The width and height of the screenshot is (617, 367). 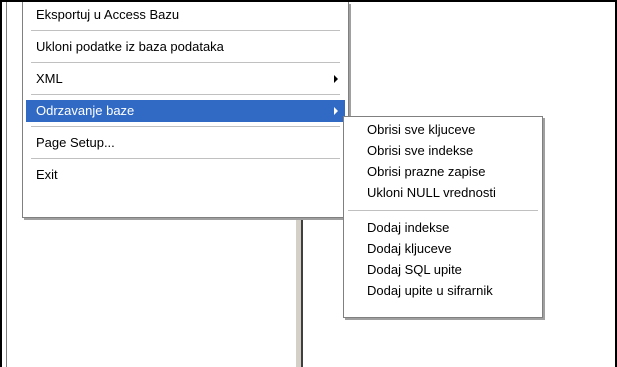 What do you see at coordinates (1, 183) in the screenshot?
I see `window-frame-left` at bounding box center [1, 183].